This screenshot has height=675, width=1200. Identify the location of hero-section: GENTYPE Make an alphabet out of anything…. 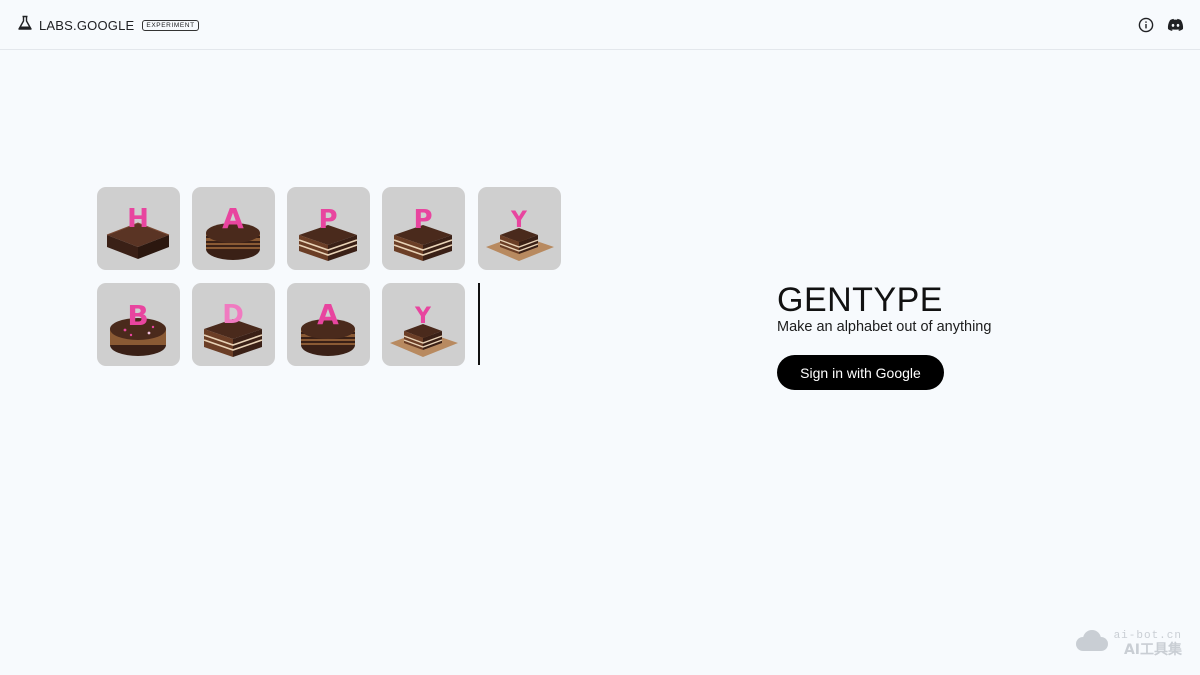
(884, 336).